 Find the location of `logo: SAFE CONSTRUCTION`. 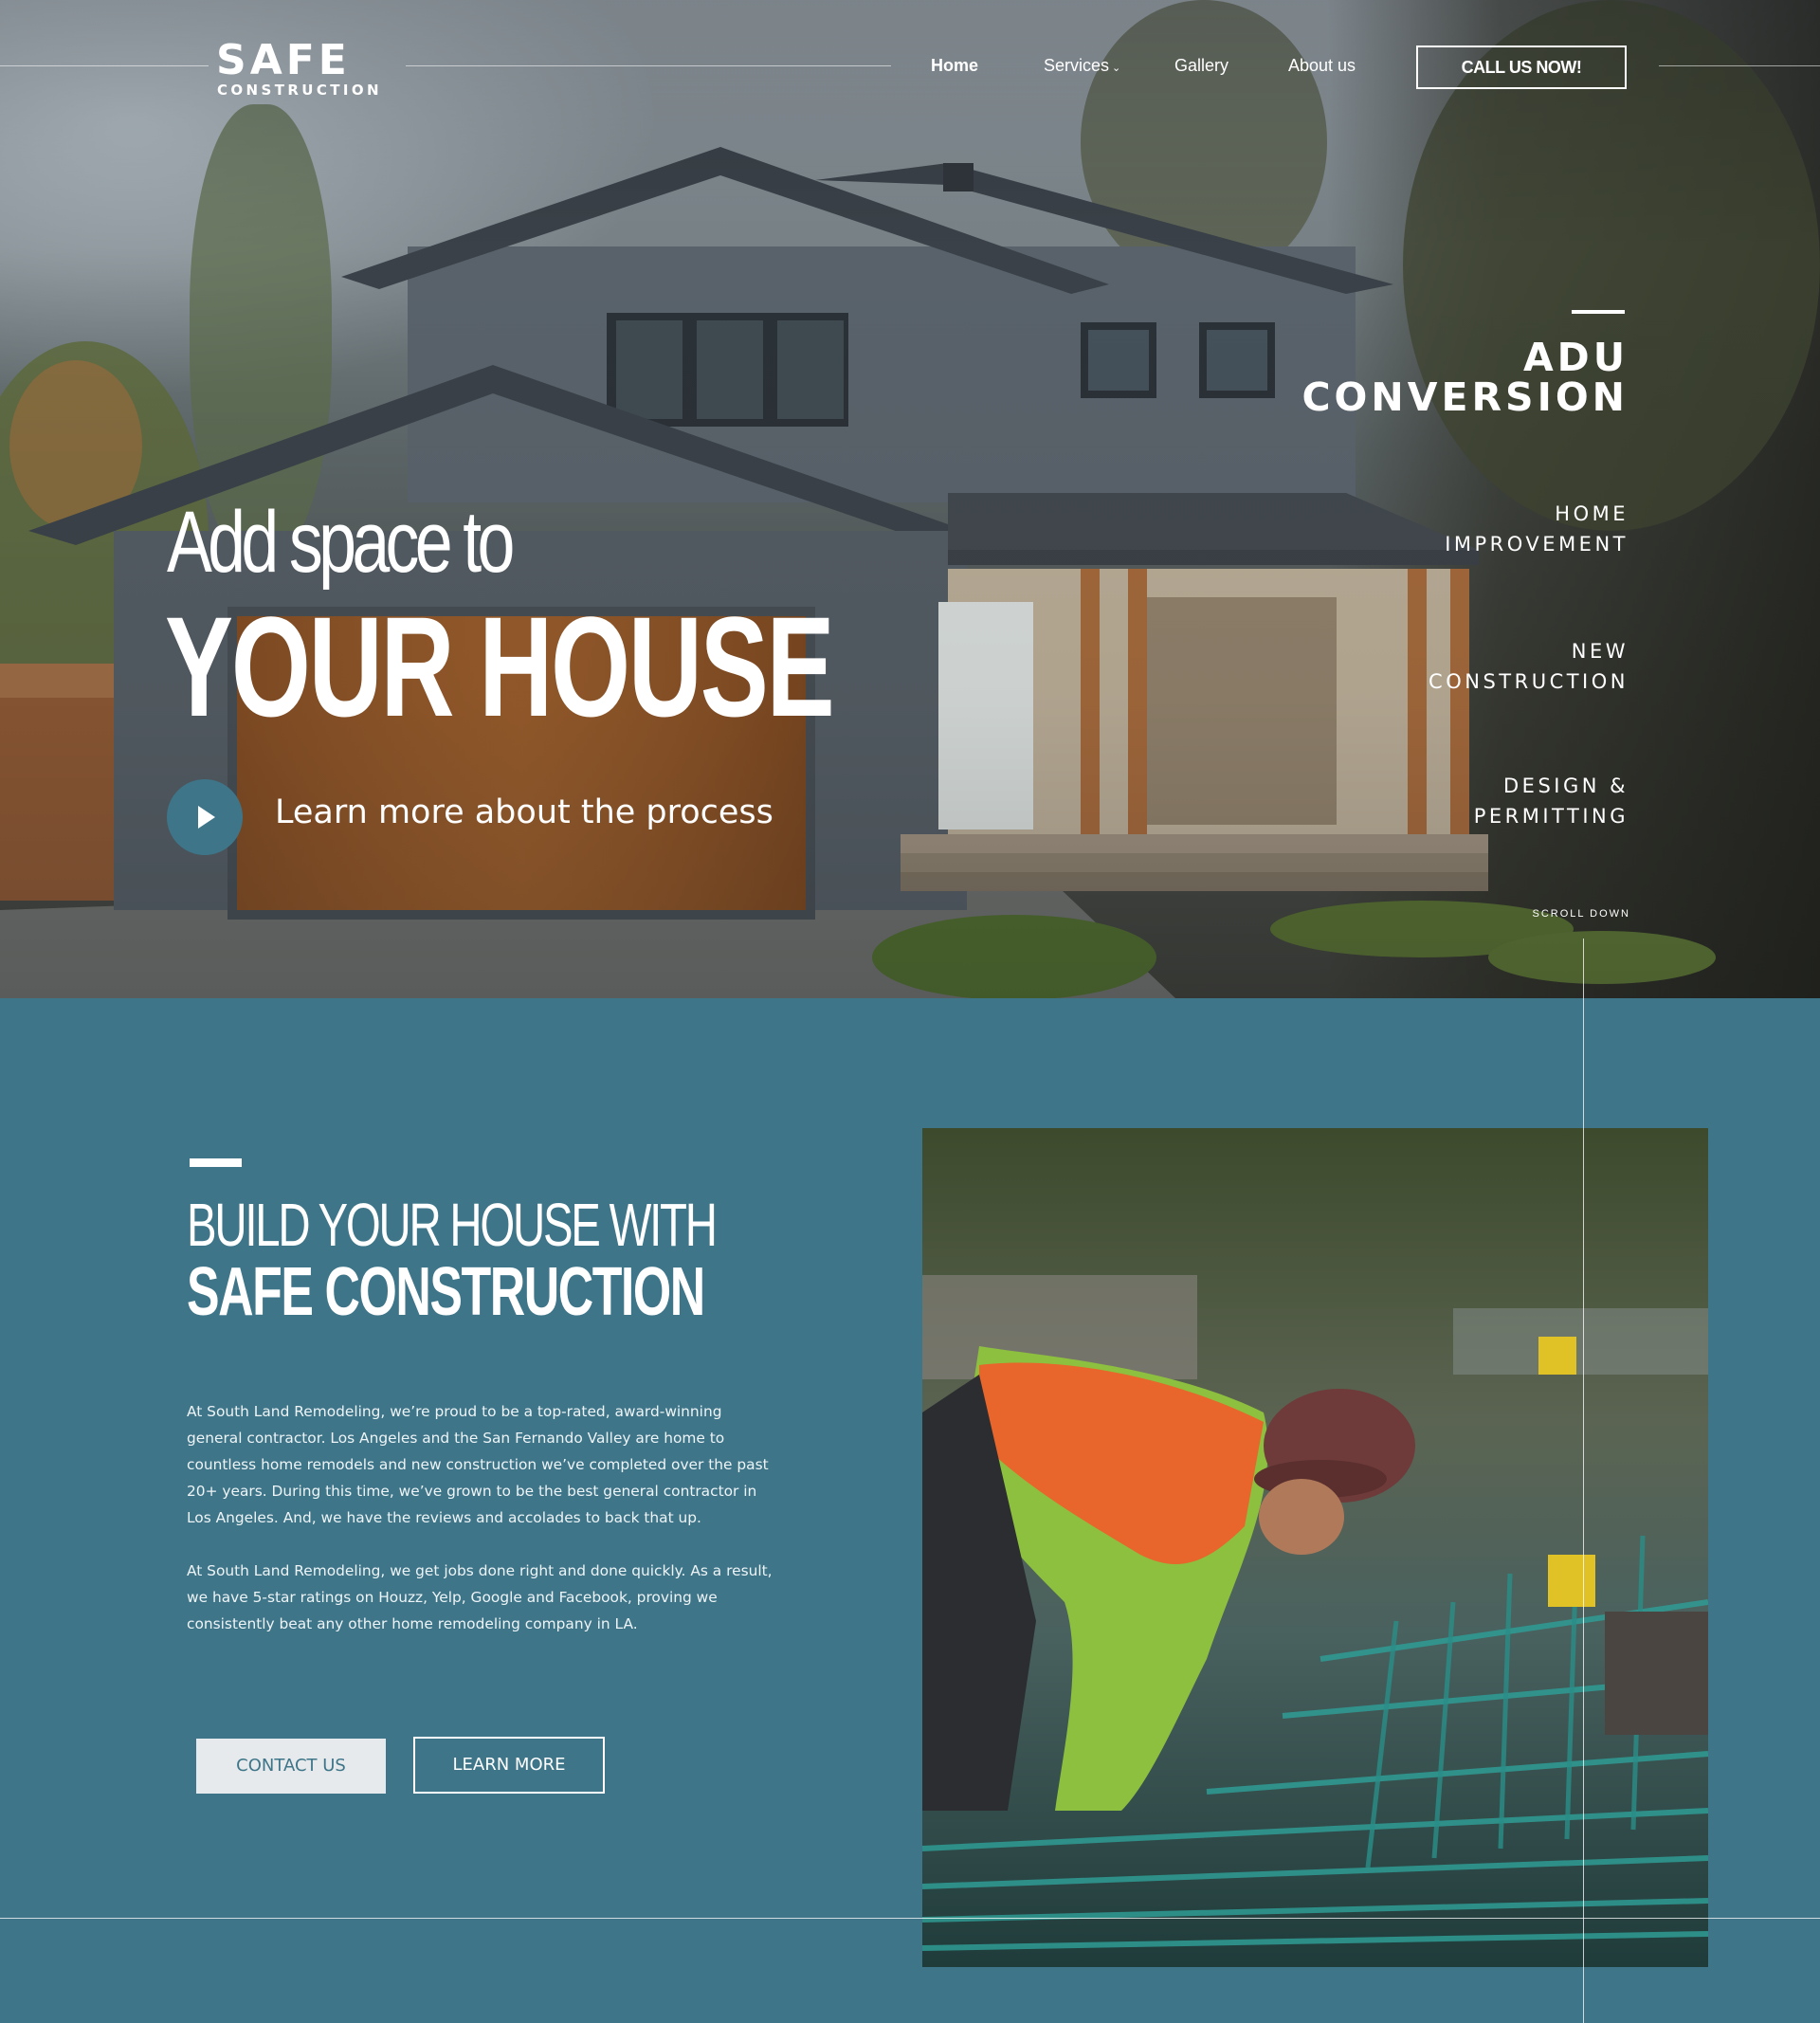

logo: SAFE CONSTRUCTION is located at coordinates (305, 68).